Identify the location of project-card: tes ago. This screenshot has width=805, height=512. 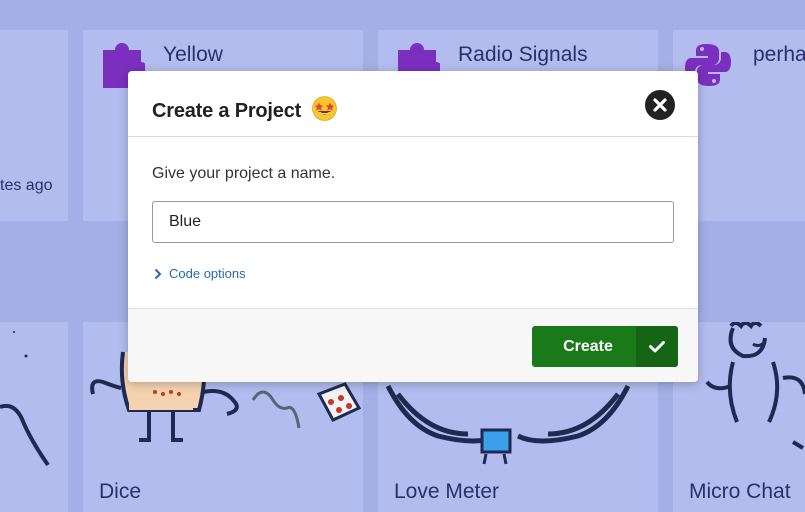
(34, 125).